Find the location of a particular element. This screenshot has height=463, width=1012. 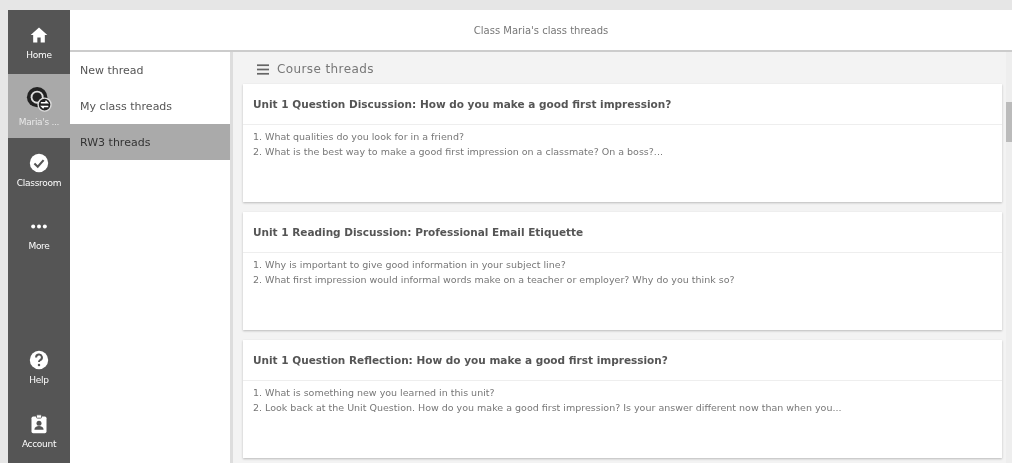

thread-question: 2. What first impression would informal words make on a teacher or employer? Why do you think so? is located at coordinates (494, 280).